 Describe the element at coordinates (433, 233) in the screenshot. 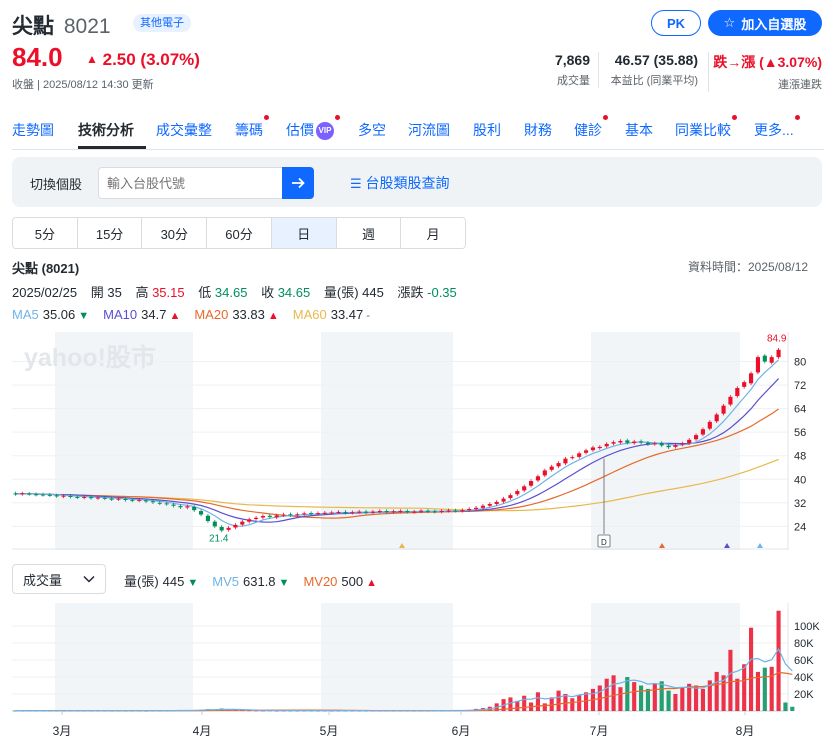

I see `period-6: 月` at that location.